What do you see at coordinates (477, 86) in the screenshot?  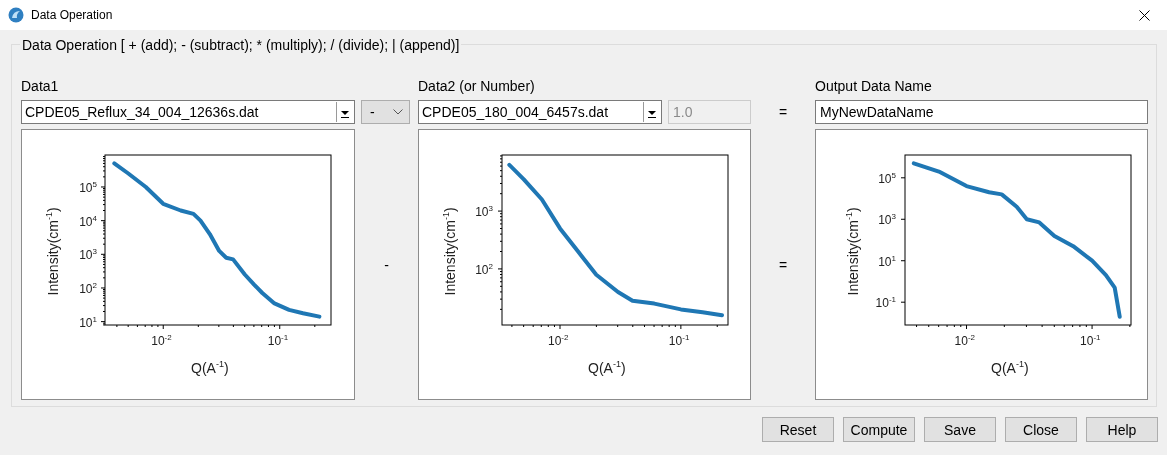 I see `field-label: Data2 (or Number)` at bounding box center [477, 86].